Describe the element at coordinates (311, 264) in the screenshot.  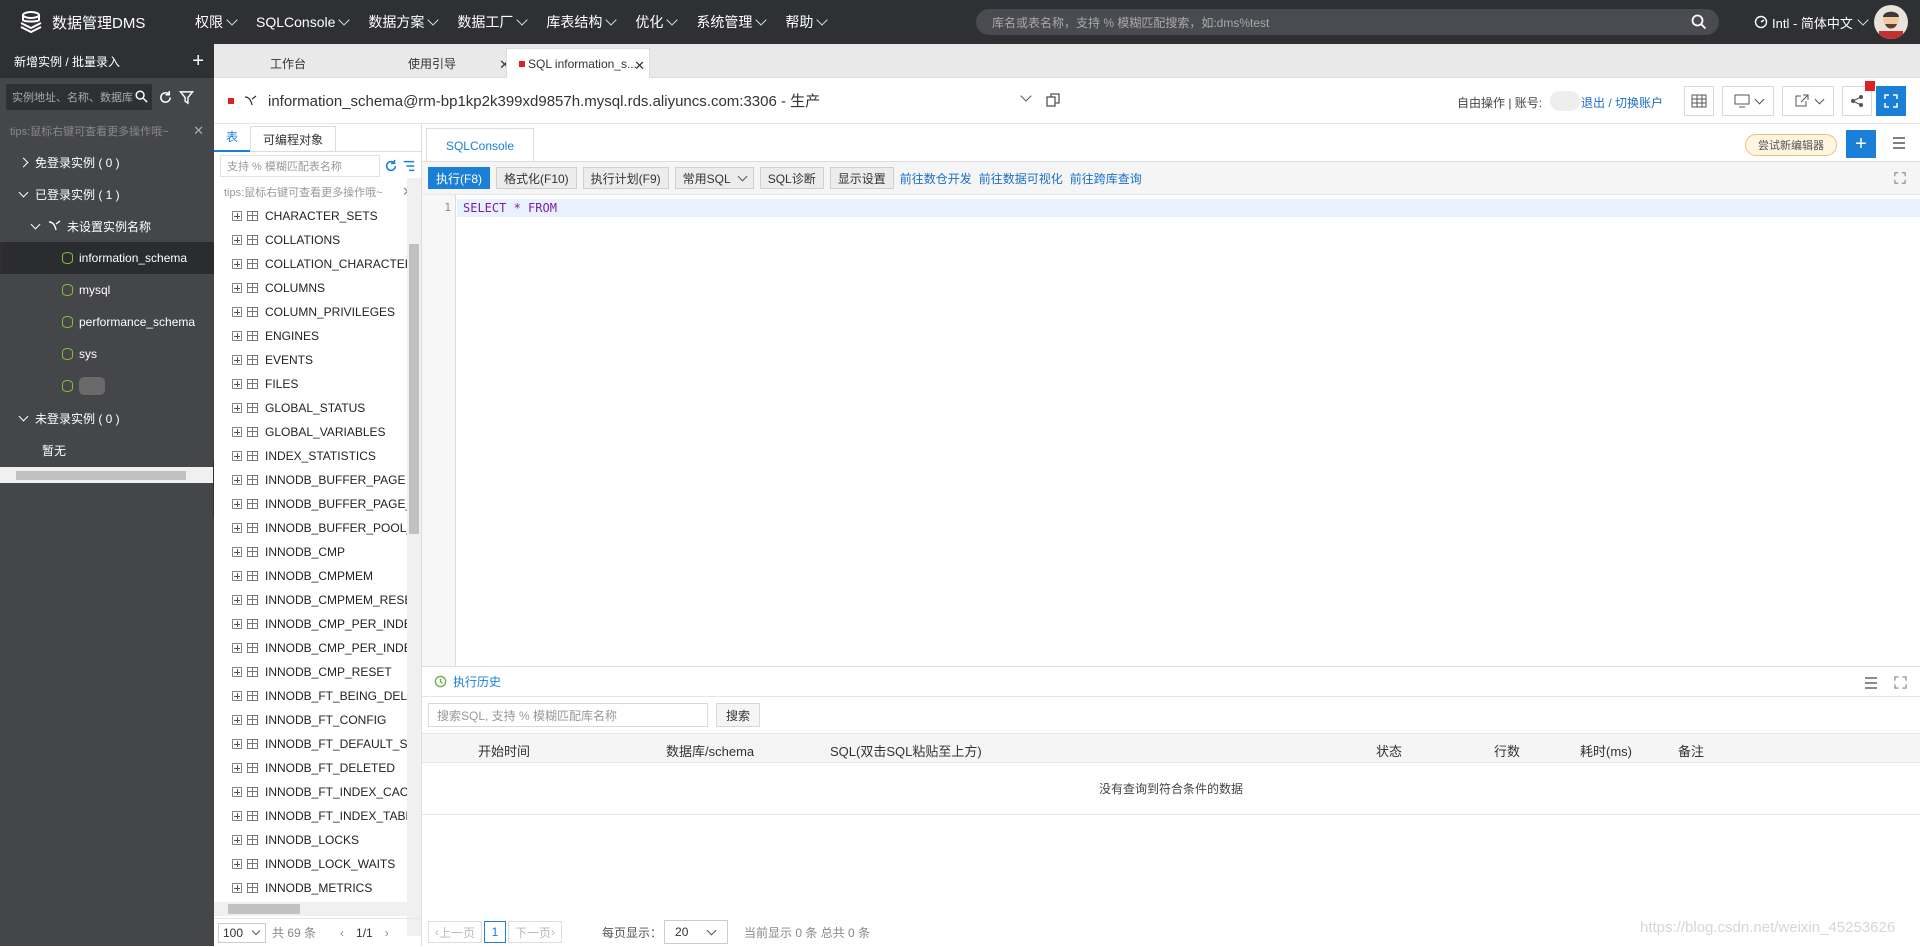
I see `table-row: COLLATION_CHARACTER_SET_APPLICABILITY` at that location.